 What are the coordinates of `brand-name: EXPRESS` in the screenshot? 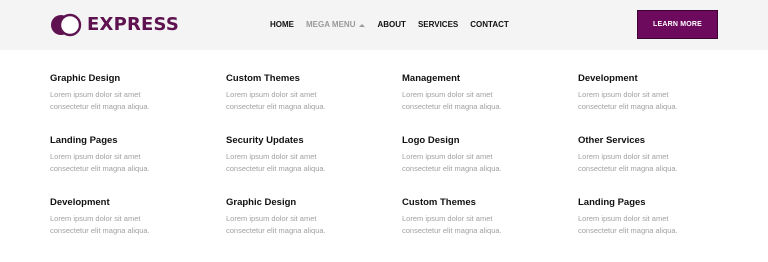 It's located at (133, 24).